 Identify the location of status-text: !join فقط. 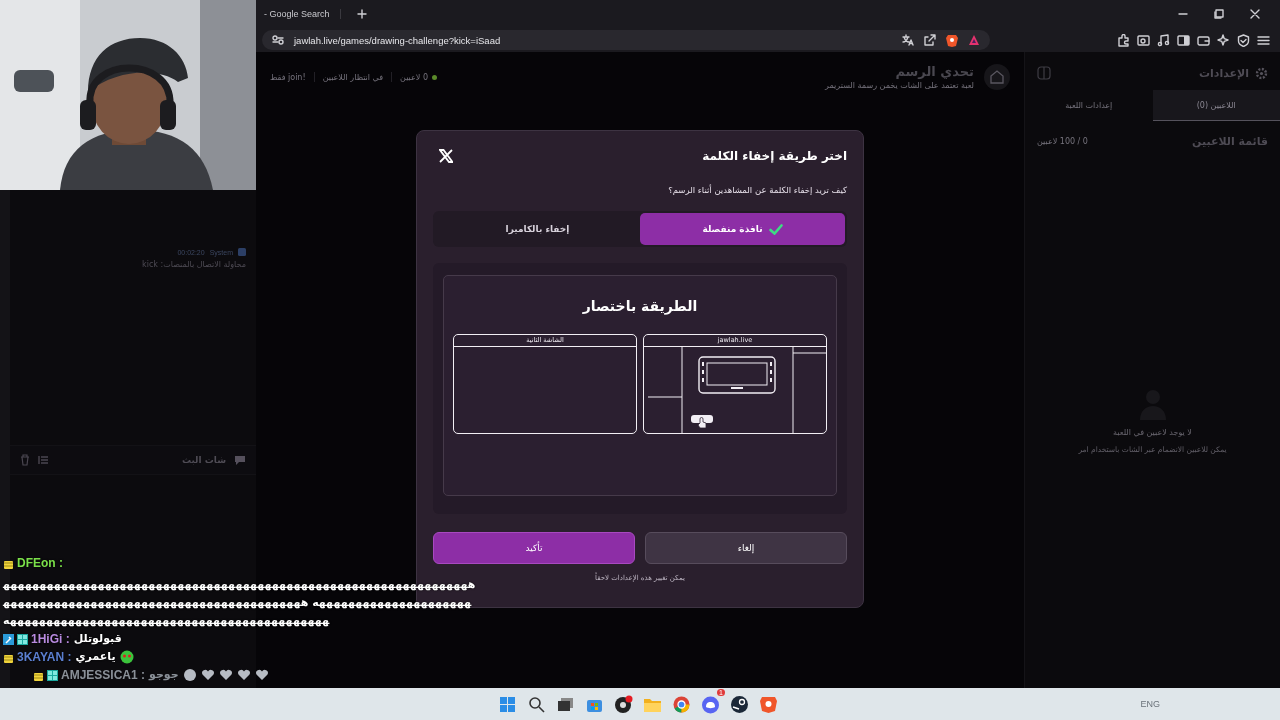
(288, 77).